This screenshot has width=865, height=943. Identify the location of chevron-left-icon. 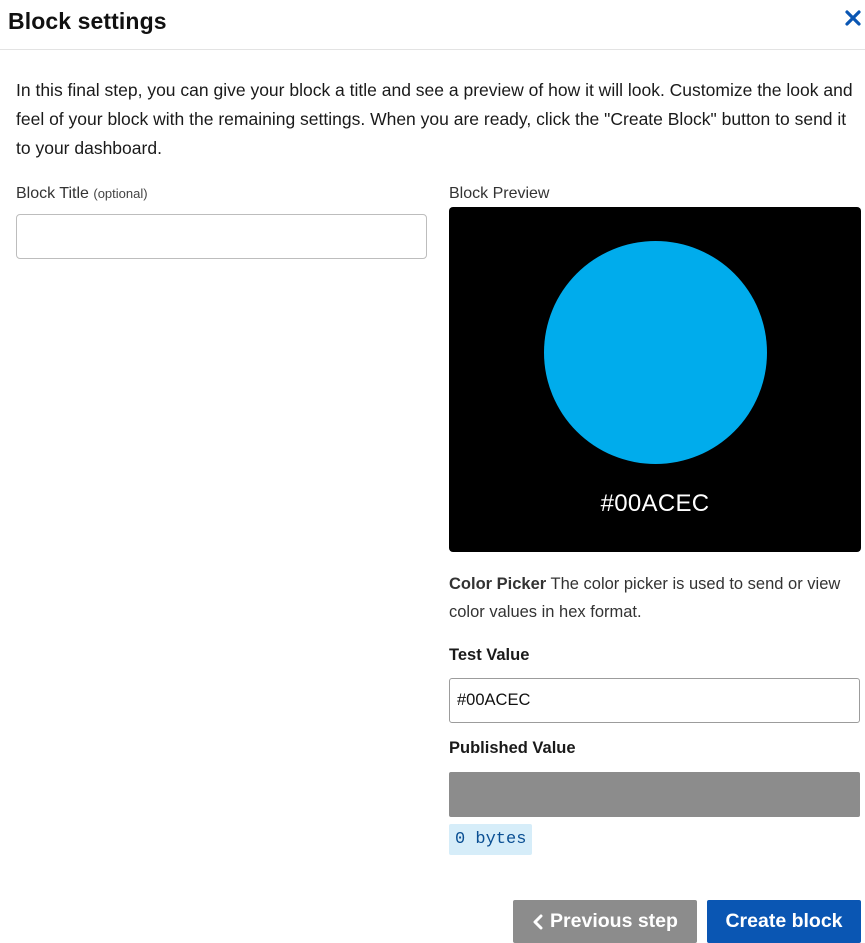
(538, 922).